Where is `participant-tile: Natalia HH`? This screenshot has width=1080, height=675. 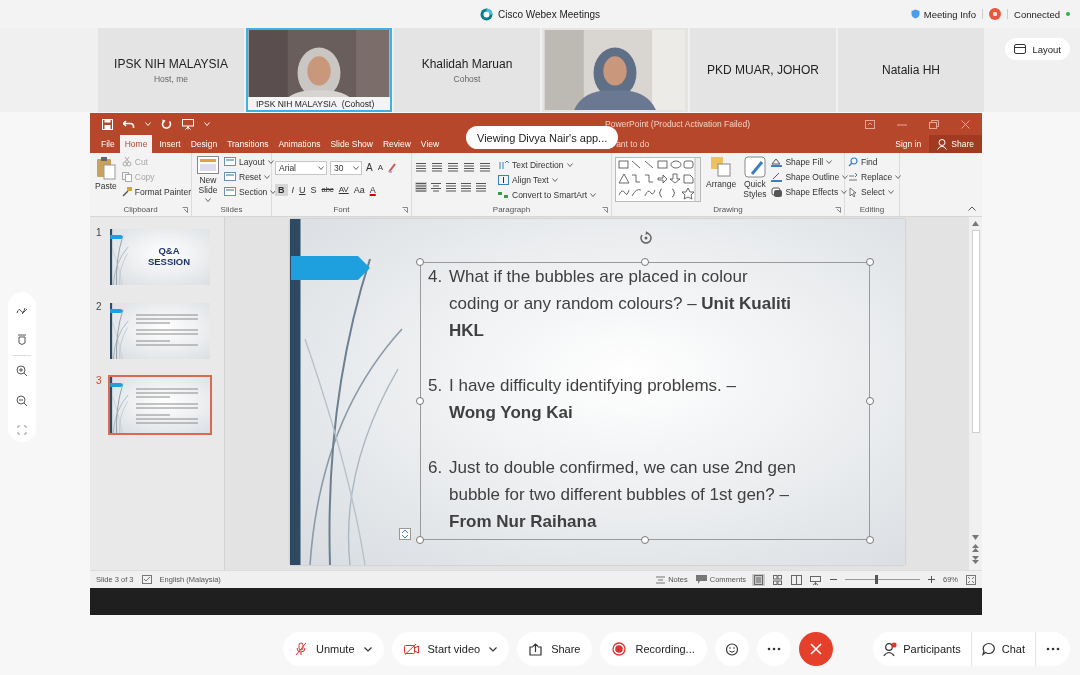
participant-tile: Natalia HH is located at coordinates (911, 70).